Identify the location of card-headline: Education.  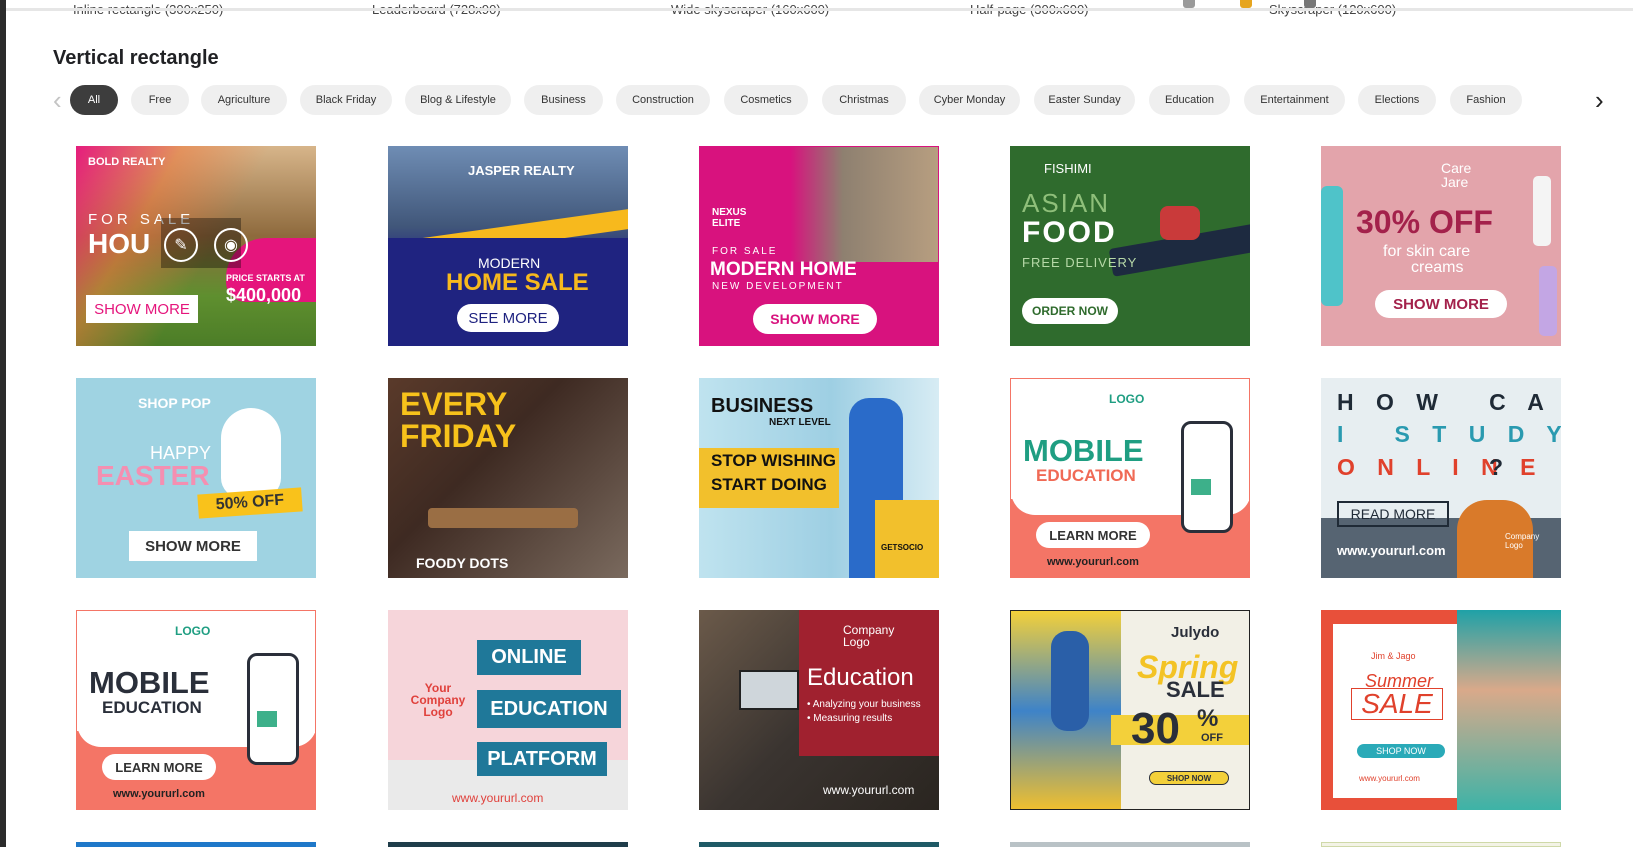
(860, 677).